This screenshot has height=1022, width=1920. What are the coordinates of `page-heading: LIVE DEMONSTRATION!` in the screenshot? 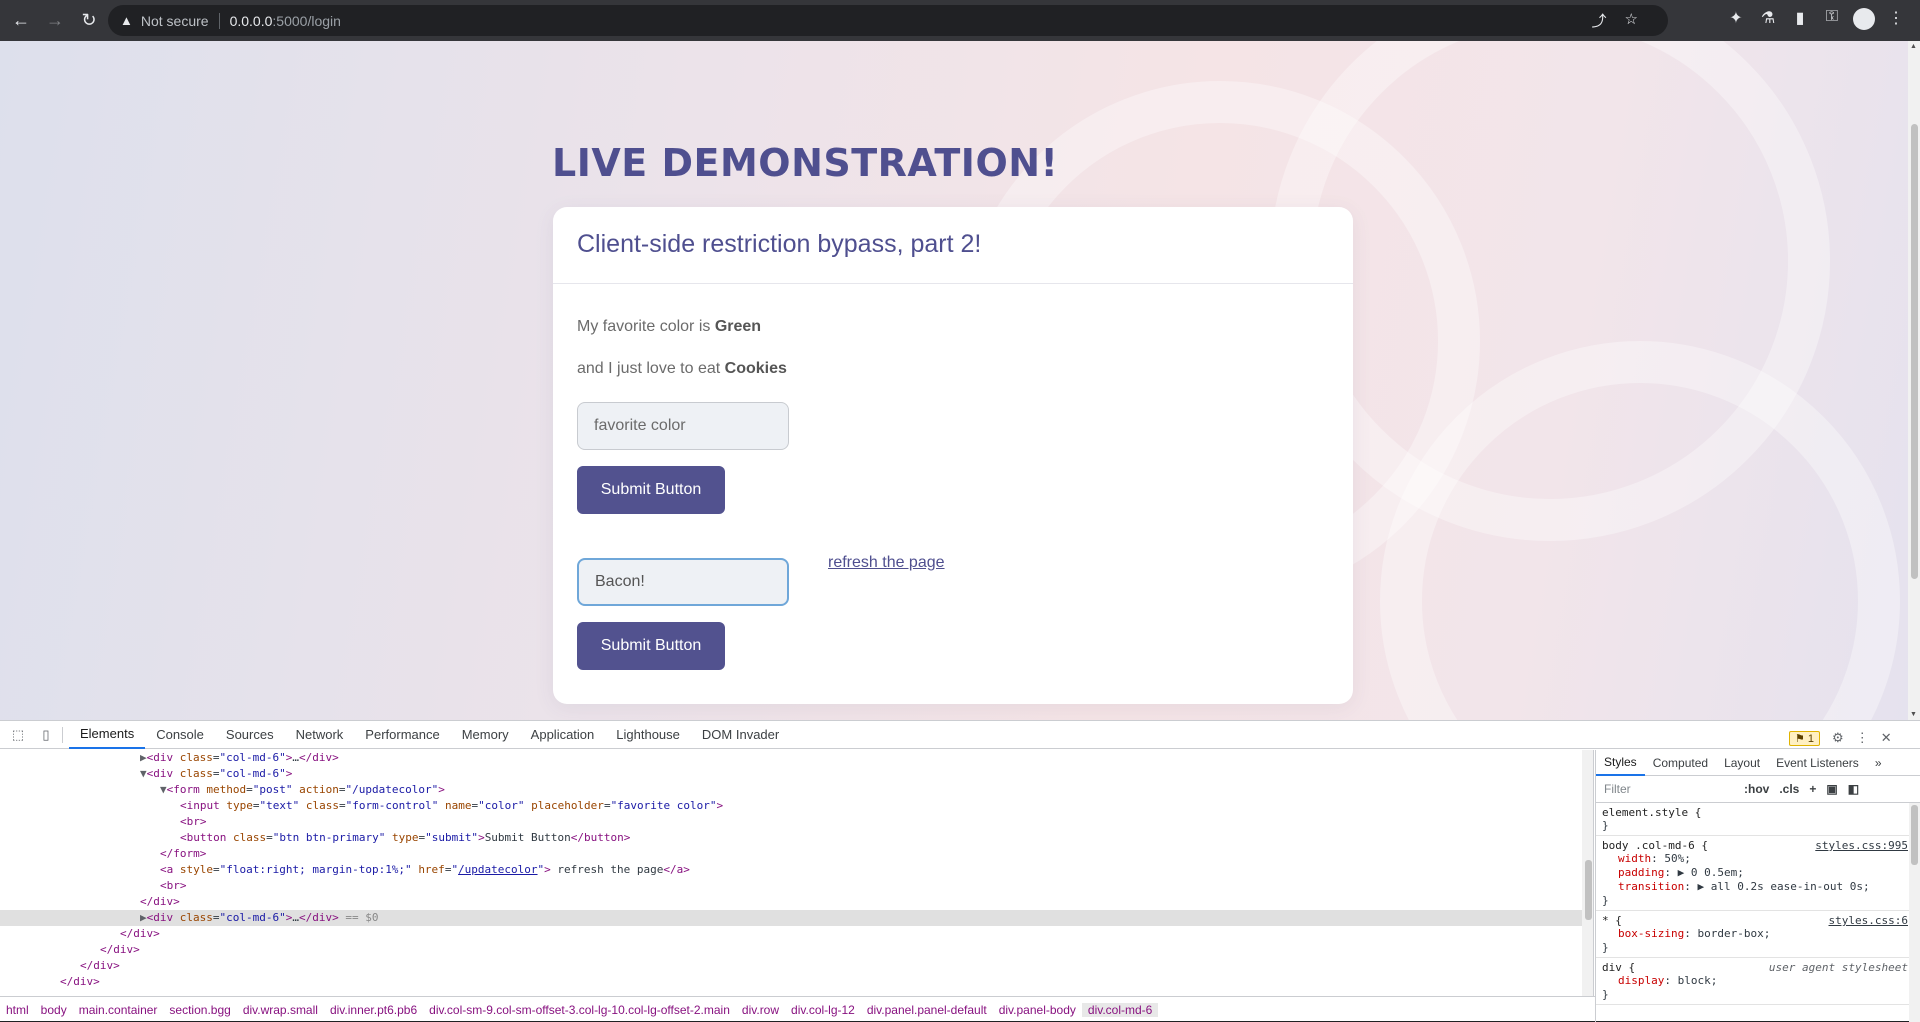 It's located at (805, 163).